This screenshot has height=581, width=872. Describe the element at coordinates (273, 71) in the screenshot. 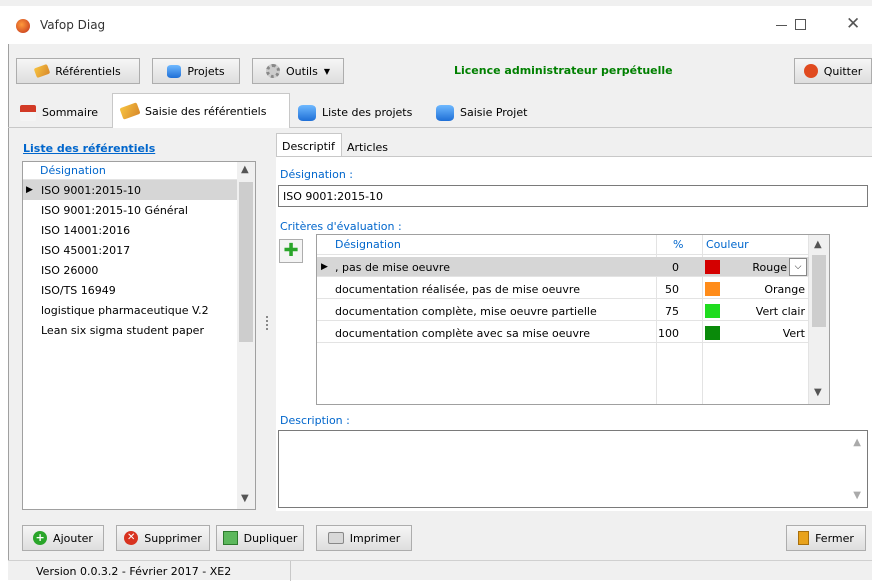

I see `gear-icon` at that location.